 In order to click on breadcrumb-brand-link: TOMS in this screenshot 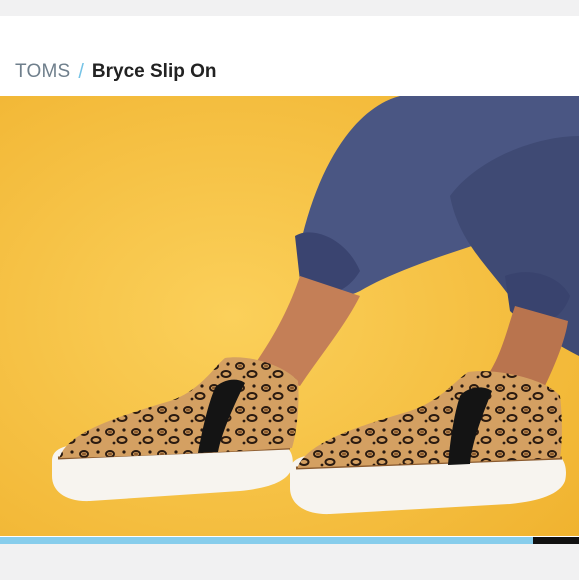, I will do `click(42, 72)`.